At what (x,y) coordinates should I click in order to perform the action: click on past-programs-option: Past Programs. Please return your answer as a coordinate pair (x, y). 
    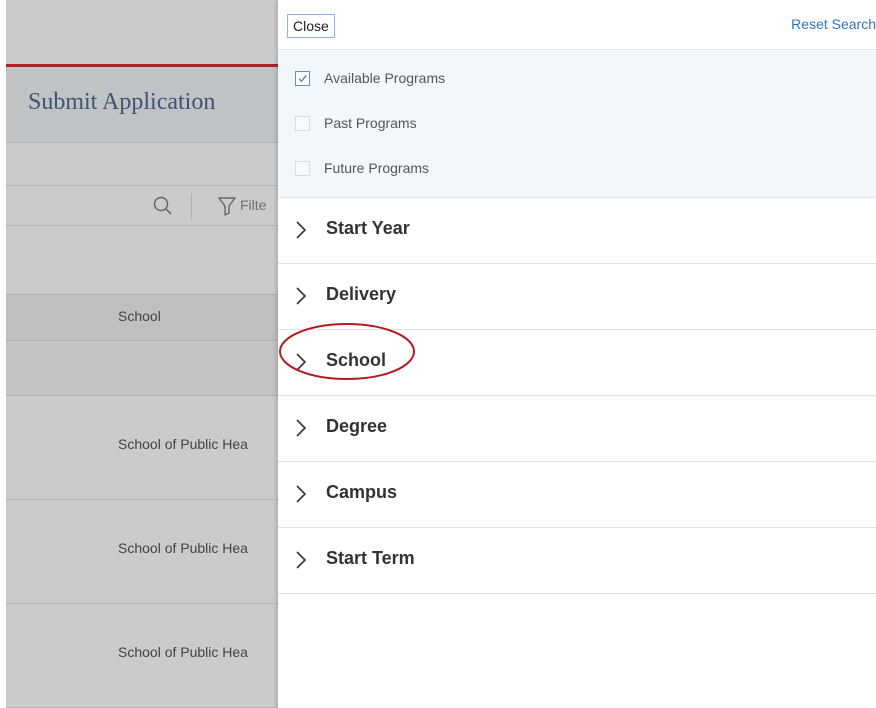
    Looking at the image, I should click on (356, 123).